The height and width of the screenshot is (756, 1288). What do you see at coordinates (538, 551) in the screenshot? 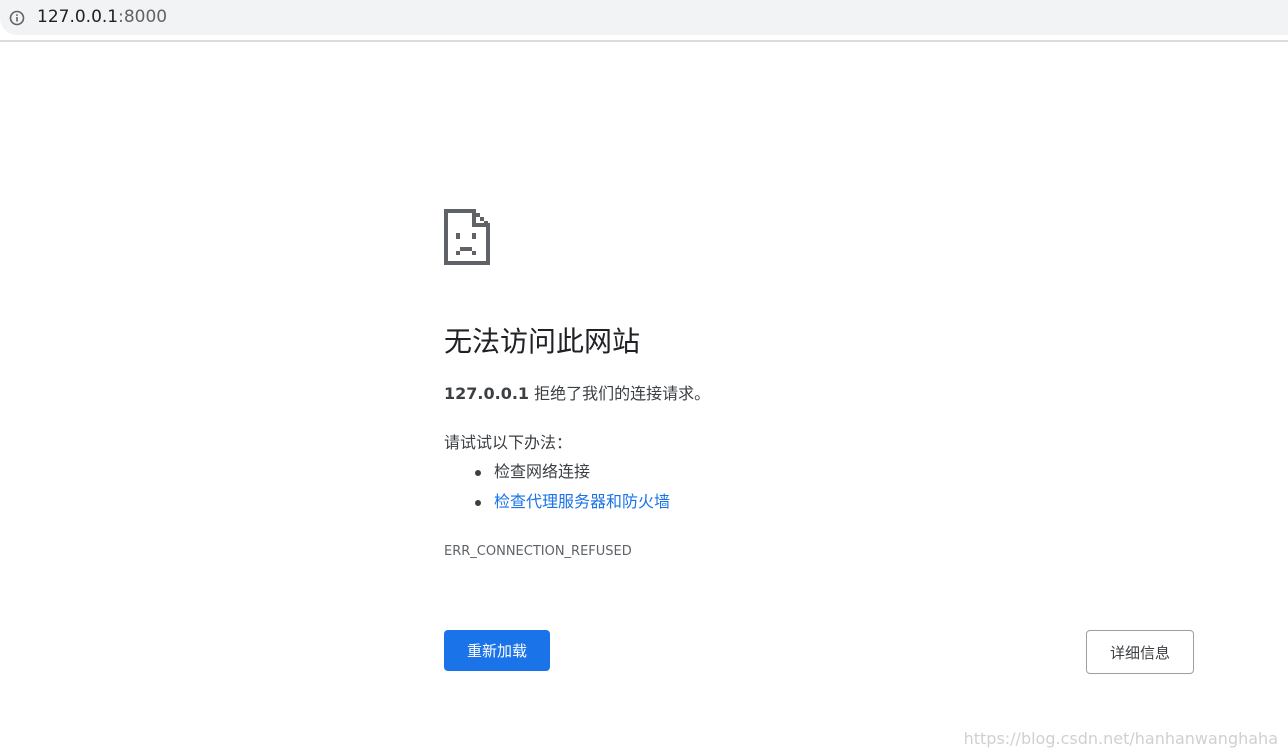
I see `error-code: ERR_CONNECTION_REFUSED` at bounding box center [538, 551].